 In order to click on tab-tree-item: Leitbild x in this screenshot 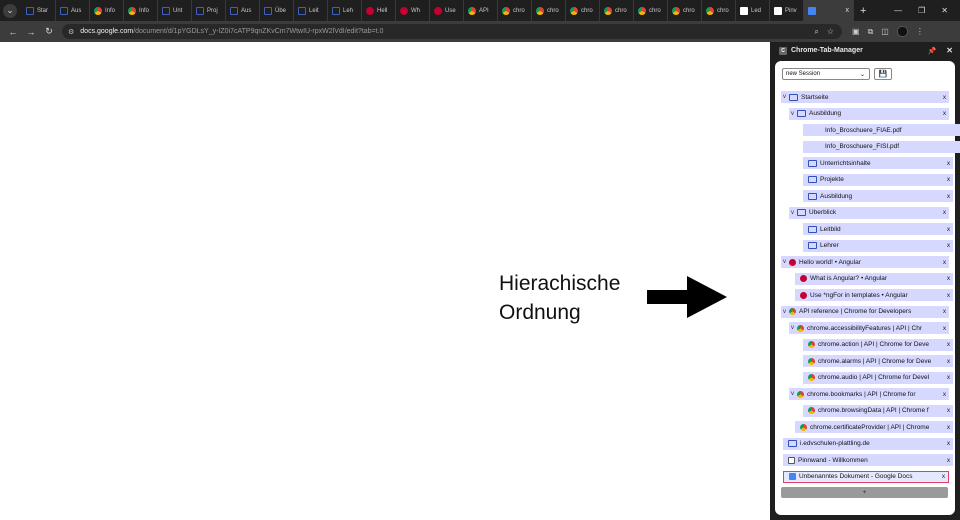, I will do `click(878, 229)`.